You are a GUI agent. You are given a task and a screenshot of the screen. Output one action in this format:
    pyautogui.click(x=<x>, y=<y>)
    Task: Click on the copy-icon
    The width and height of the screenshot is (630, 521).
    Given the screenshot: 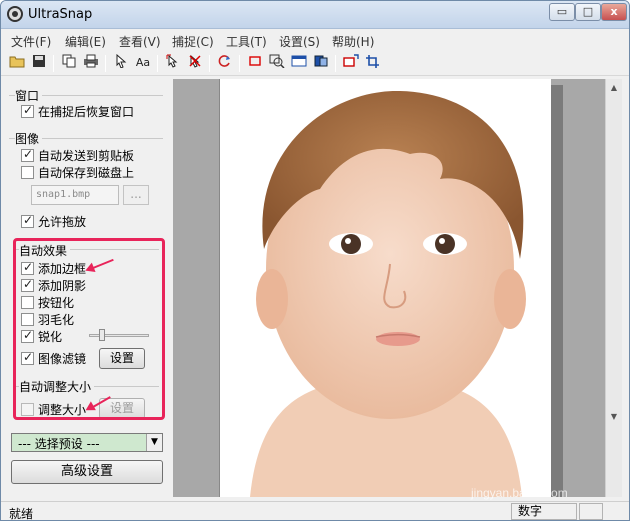 What is the action you would take?
    pyautogui.click(x=69, y=63)
    